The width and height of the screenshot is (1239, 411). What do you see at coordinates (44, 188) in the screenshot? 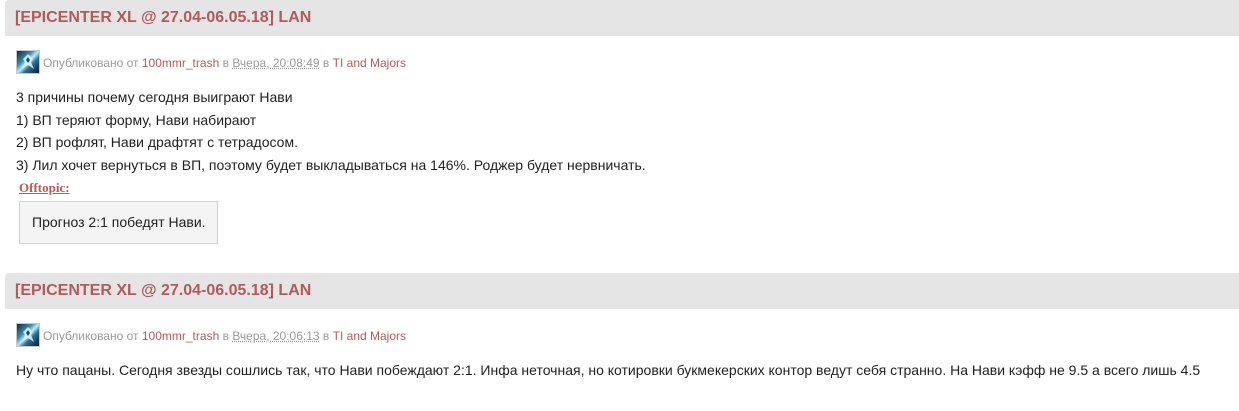
I see `offtopic-label: Offtopic:` at bounding box center [44, 188].